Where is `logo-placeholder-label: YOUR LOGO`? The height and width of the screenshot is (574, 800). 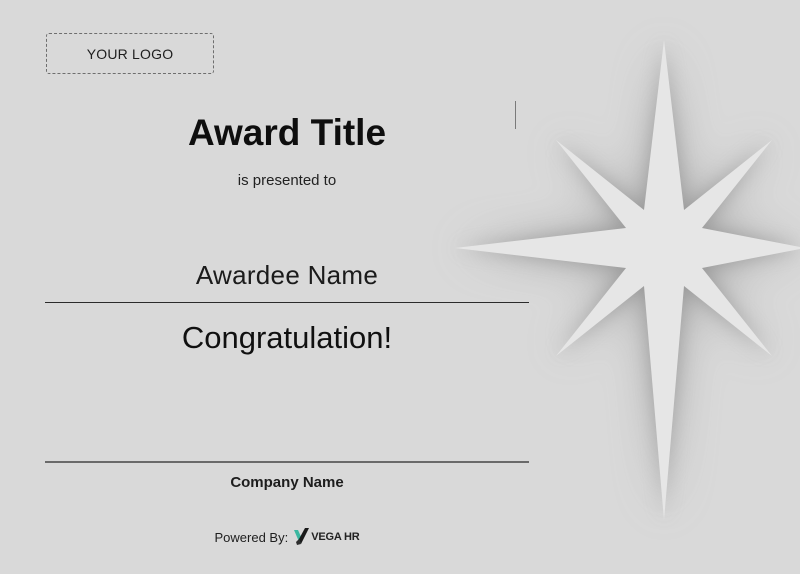
logo-placeholder-label: YOUR LOGO is located at coordinates (130, 53).